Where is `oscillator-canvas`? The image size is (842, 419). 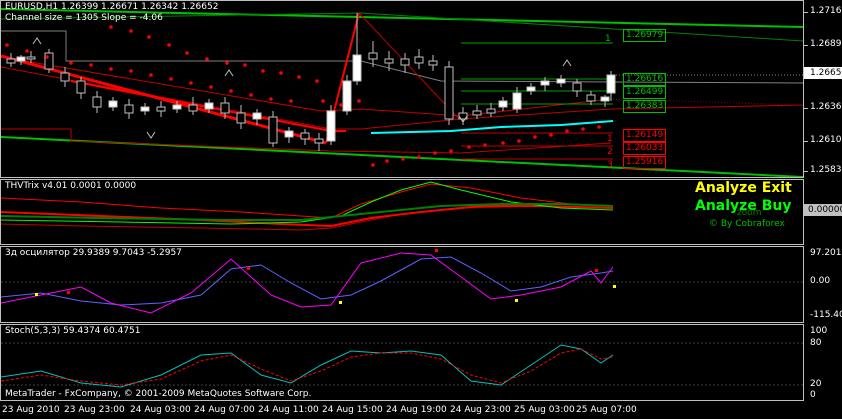 oscillator-canvas is located at coordinates (402, 281).